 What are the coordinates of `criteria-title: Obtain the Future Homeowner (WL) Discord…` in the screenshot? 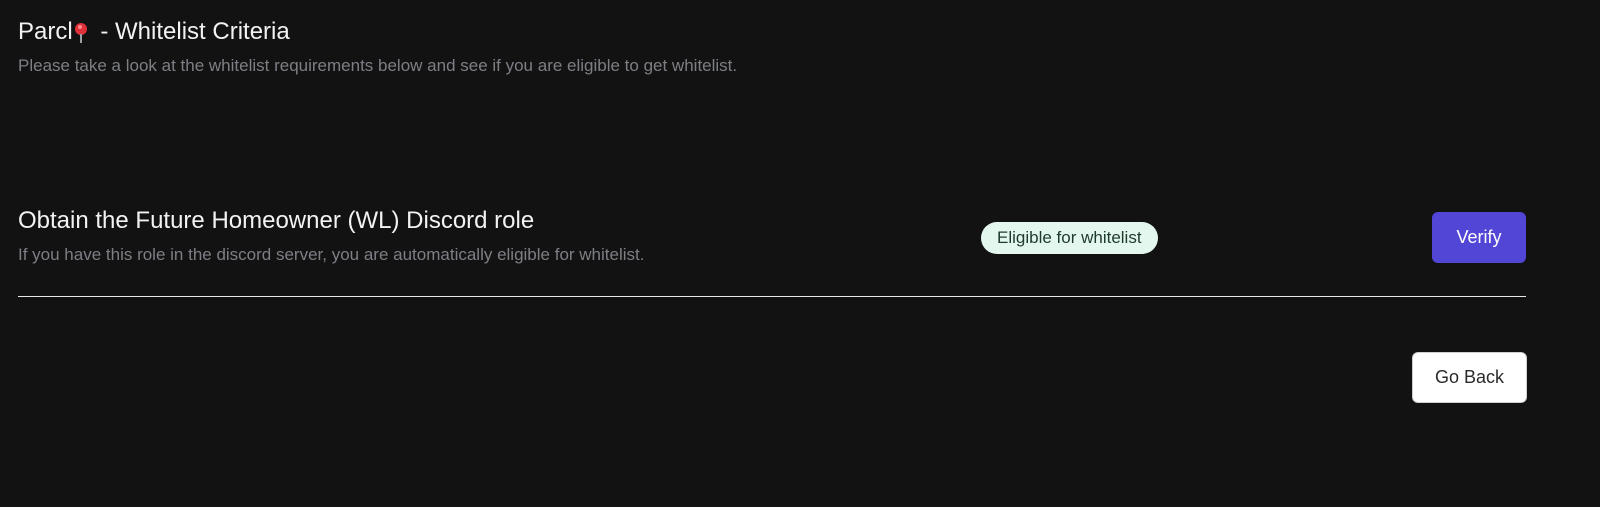 It's located at (276, 220).